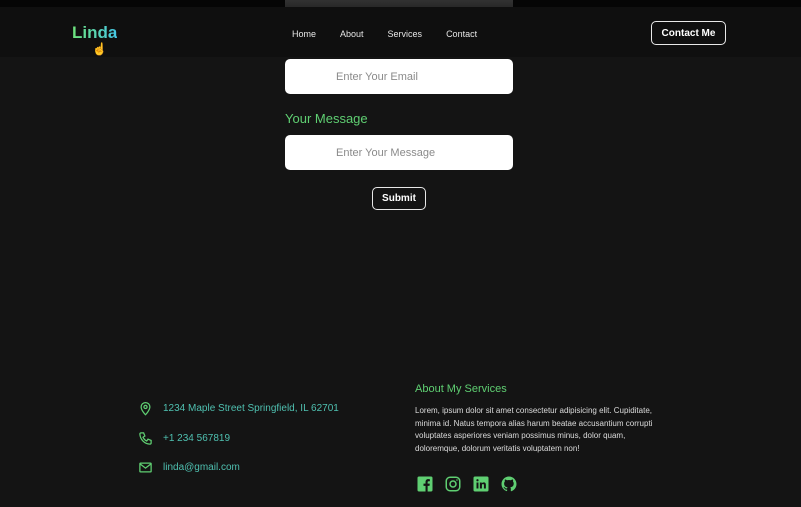  I want to click on message-field, so click(399, 152).